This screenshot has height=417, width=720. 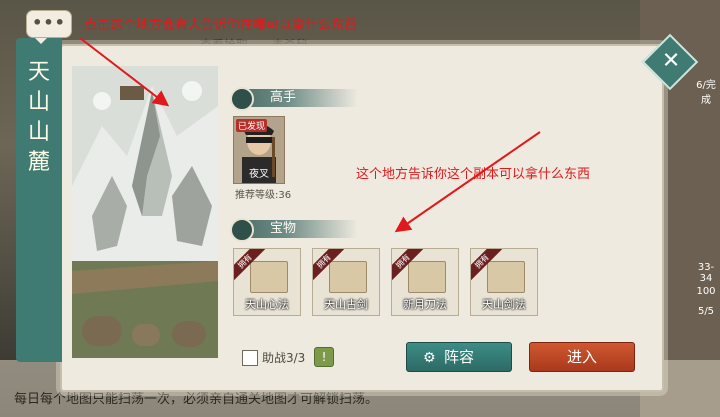 I want to click on treasure-item: 拥有 新月刀法, so click(x=425, y=282).